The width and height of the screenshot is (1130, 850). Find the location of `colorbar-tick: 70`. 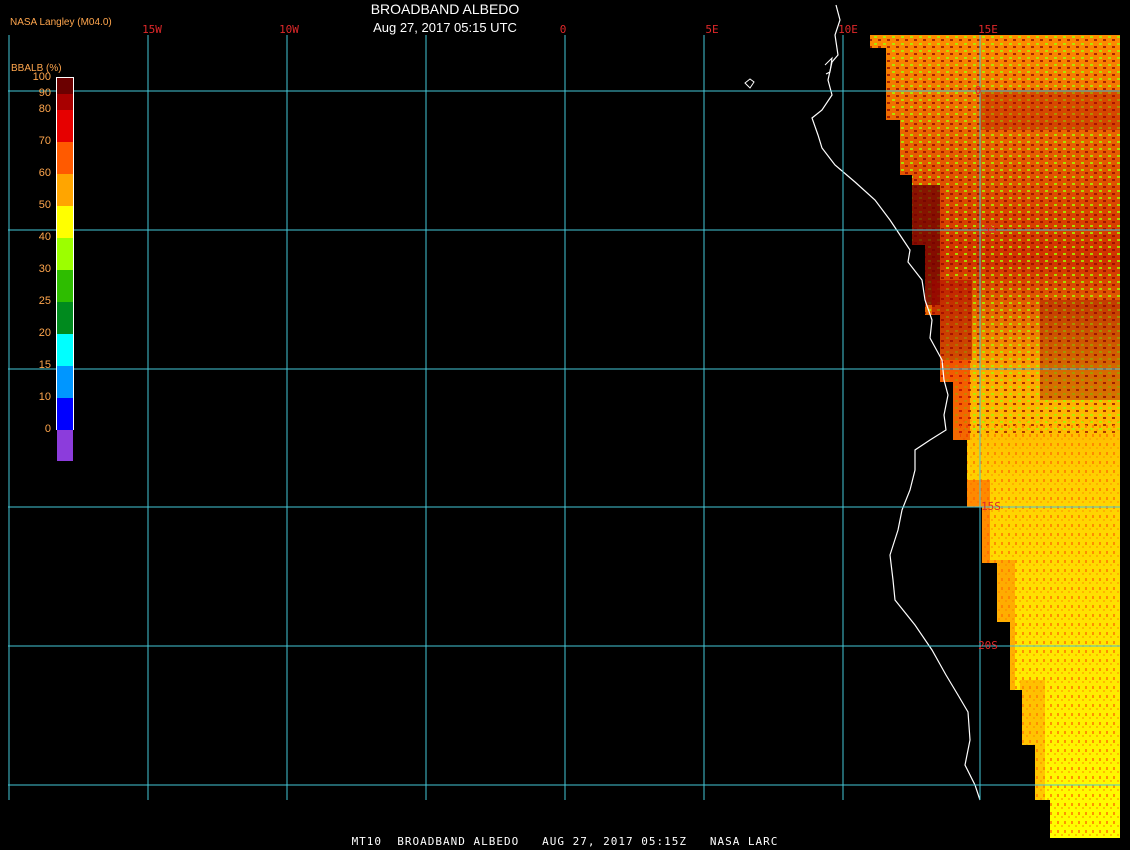

colorbar-tick: 70 is located at coordinates (44, 141).